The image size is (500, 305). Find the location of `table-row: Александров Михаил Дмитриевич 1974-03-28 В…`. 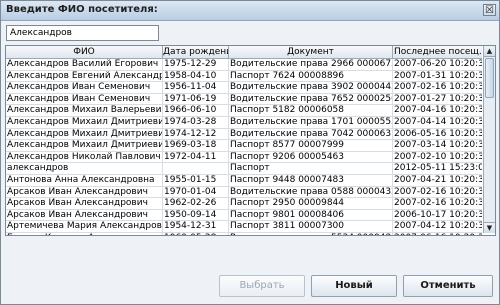

table-row: Александров Михаил Дмитриевич 1974-03-28 В… is located at coordinates (244, 122).